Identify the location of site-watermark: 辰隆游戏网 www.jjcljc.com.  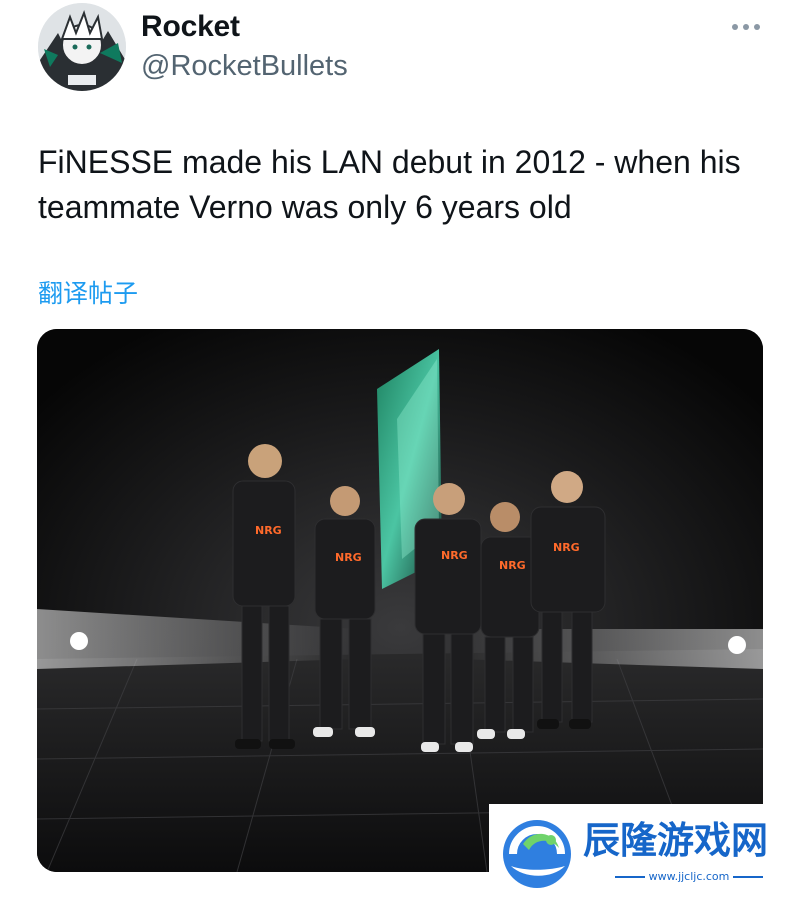
(644, 853).